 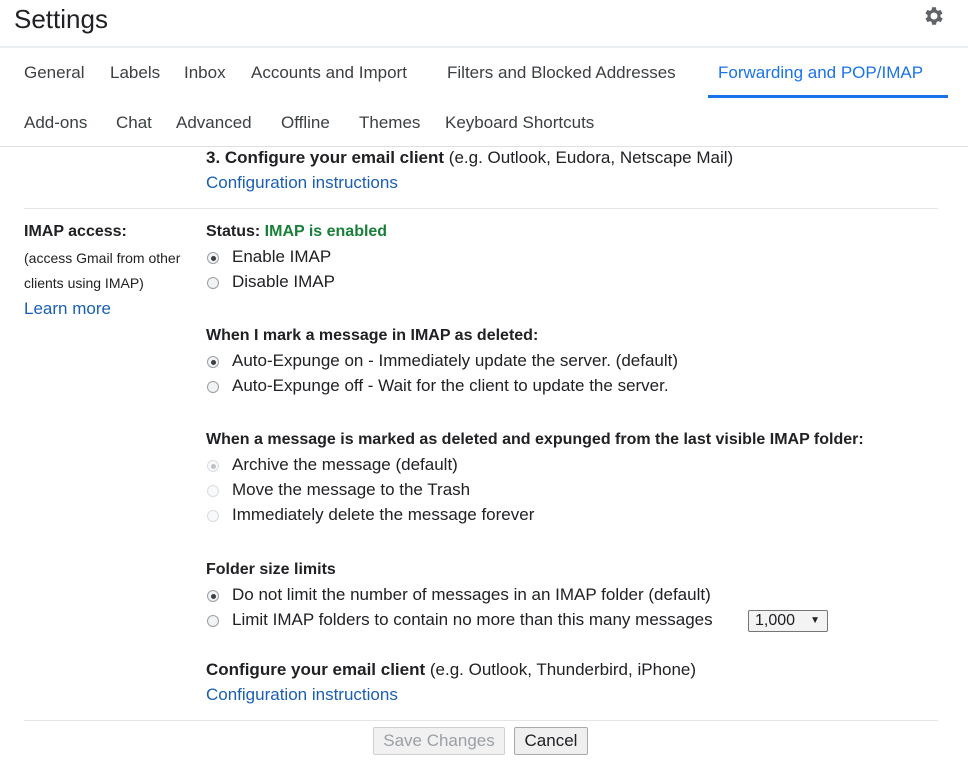 I want to click on active-tab-indicator, so click(x=828, y=96).